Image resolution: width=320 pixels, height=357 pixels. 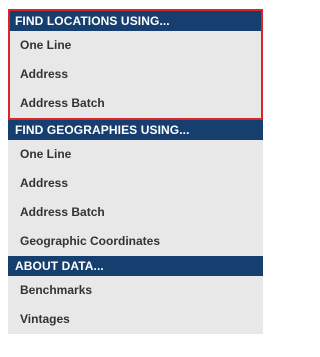 I want to click on menu-item-vintages: Vintages, so click(x=135, y=319).